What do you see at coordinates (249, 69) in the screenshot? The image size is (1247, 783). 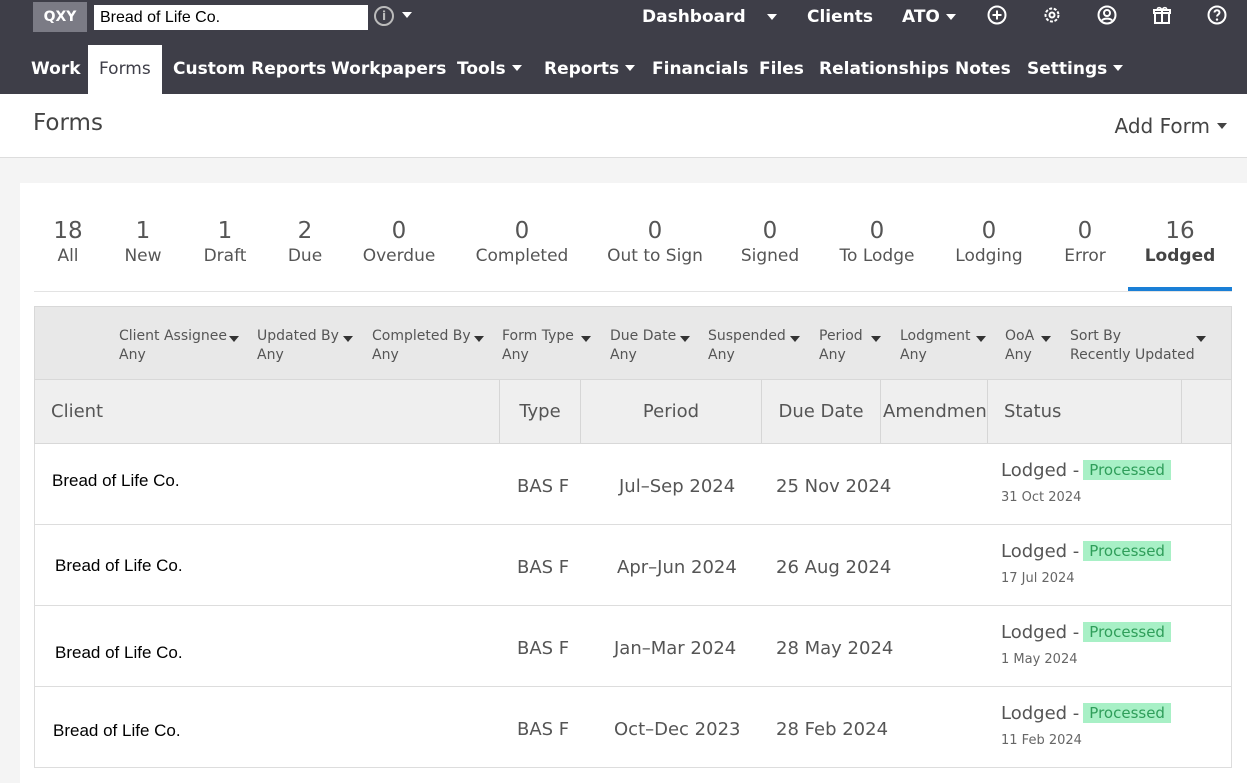 I see `nav-custom-reports: Custom Reports` at bounding box center [249, 69].